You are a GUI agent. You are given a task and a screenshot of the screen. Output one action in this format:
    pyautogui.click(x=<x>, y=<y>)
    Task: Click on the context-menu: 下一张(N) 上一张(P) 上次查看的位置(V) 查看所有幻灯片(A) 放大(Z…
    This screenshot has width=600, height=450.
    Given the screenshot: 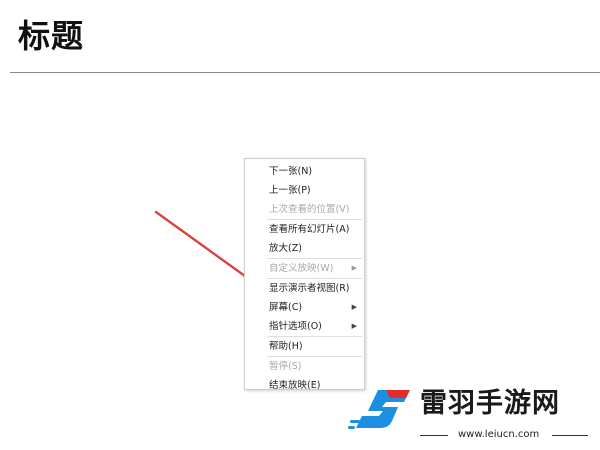 What is the action you would take?
    pyautogui.click(x=304, y=274)
    